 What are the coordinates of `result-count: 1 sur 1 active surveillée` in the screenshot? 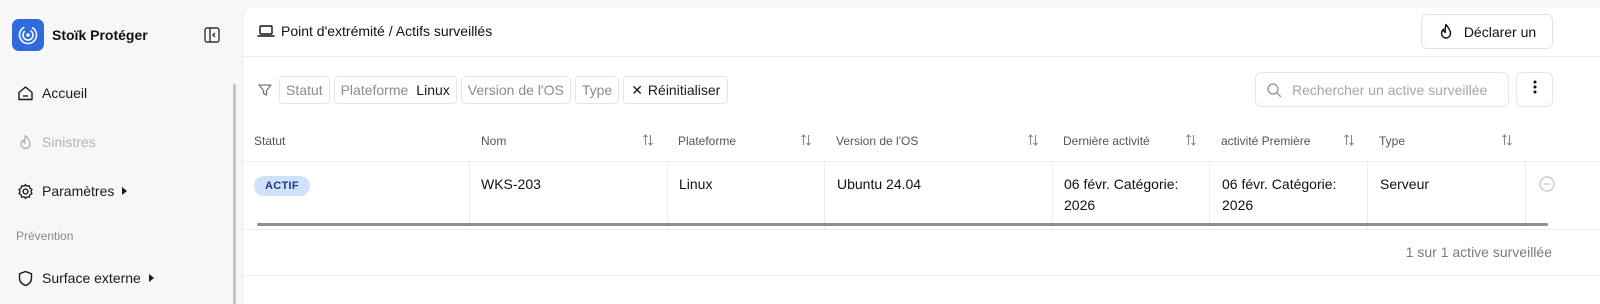 It's located at (1478, 252).